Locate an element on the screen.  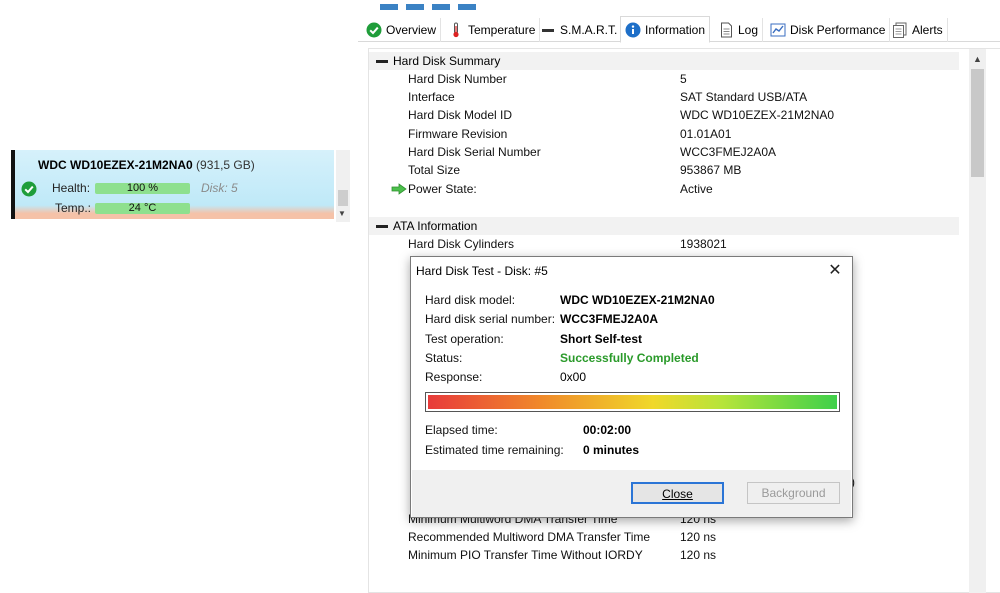
disk-model: WDC WD10EZEX-21M2NA0 is located at coordinates (115, 165).